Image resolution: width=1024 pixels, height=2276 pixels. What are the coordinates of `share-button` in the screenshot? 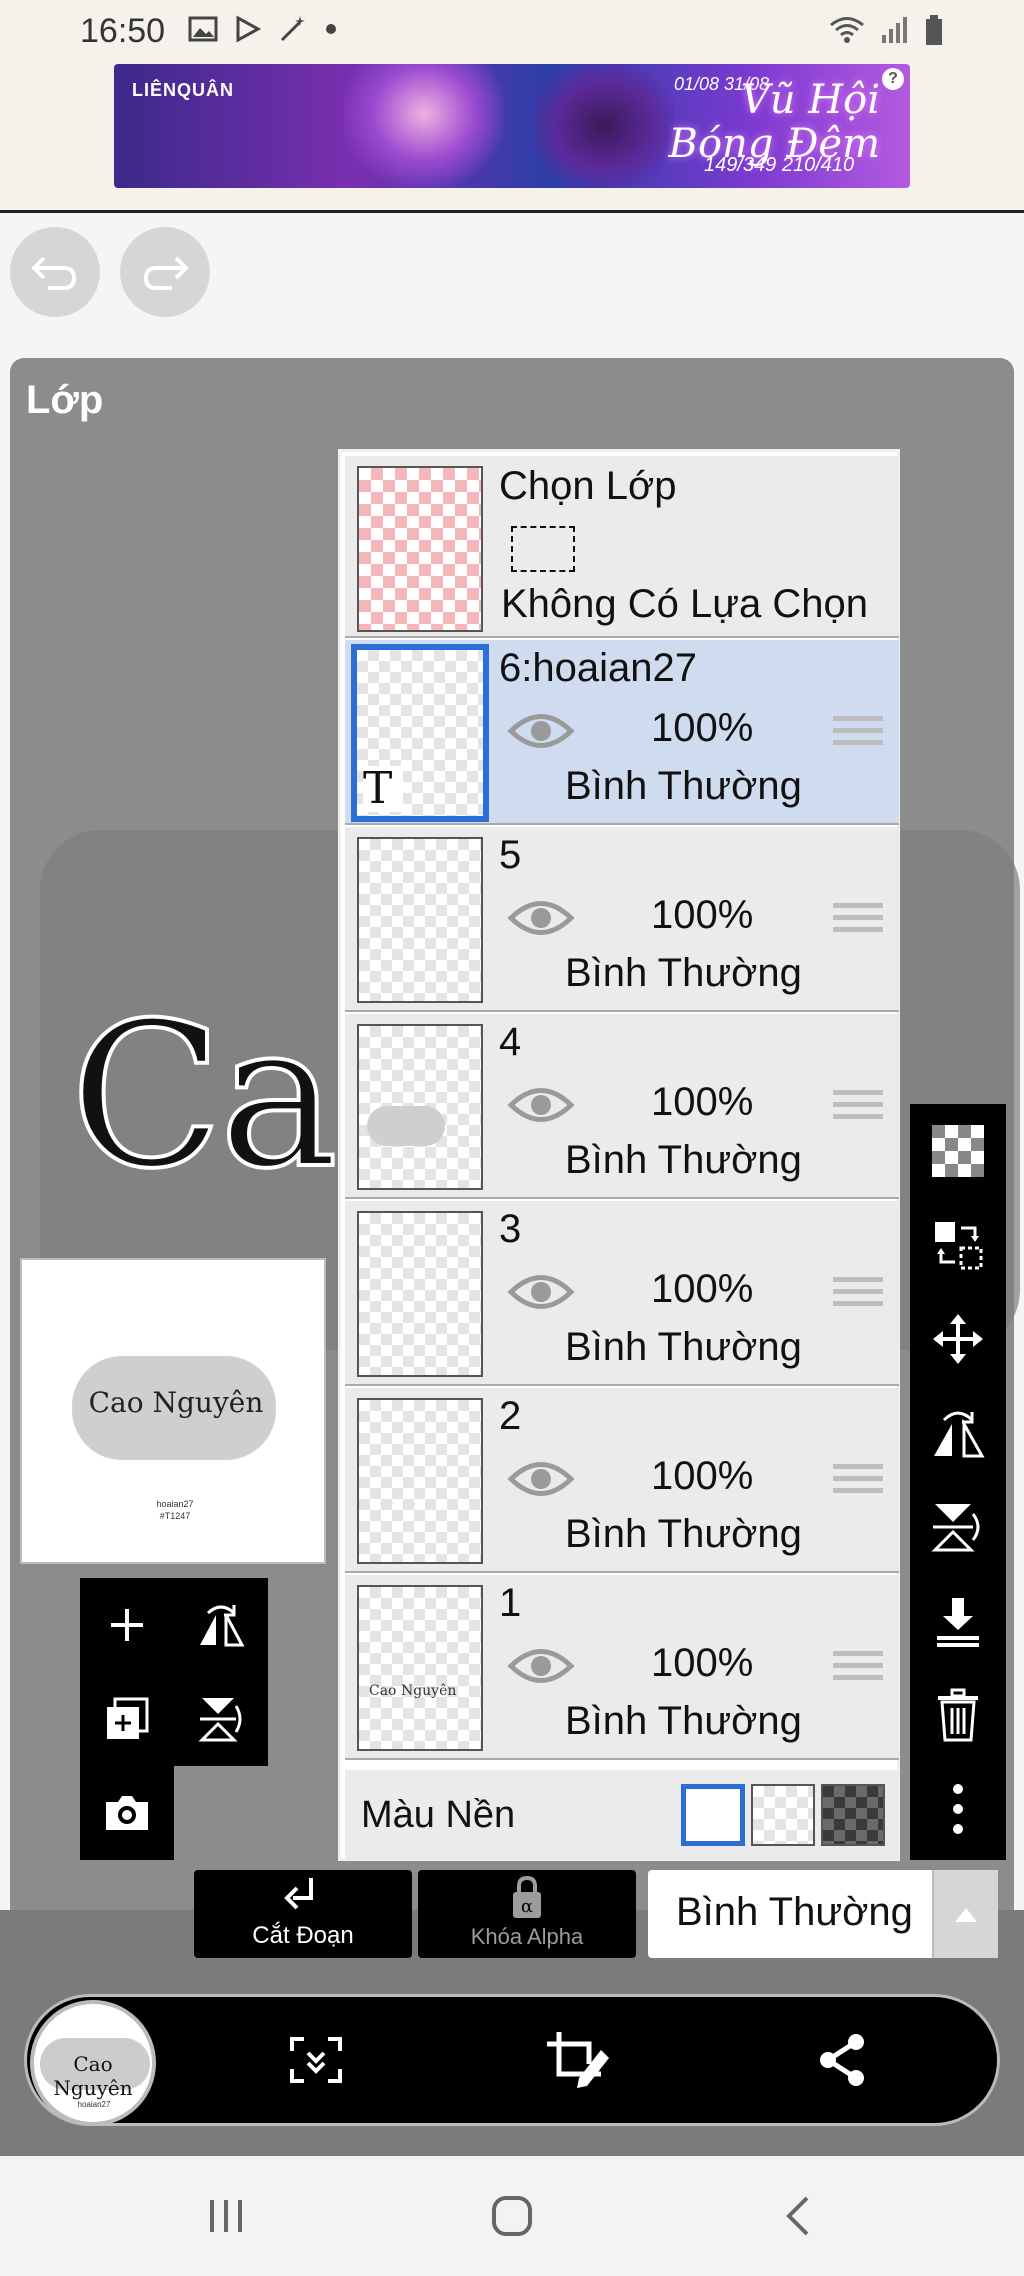 It's located at (842, 2060).